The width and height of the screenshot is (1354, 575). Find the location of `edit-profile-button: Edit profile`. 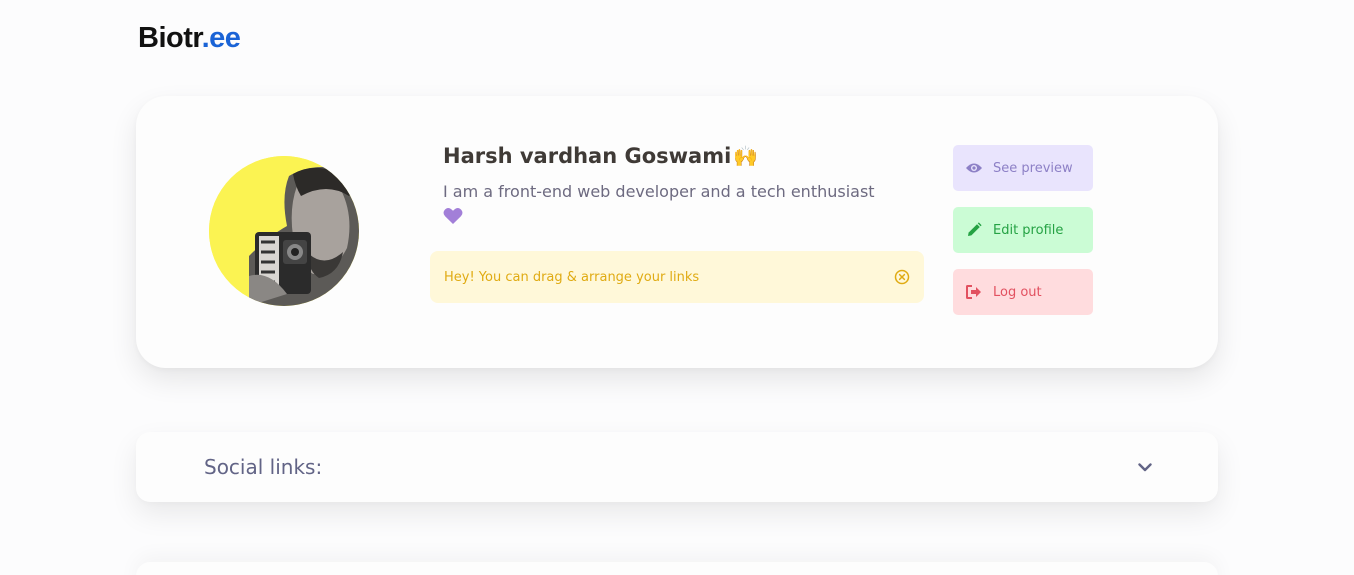

edit-profile-button: Edit profile is located at coordinates (1023, 230).